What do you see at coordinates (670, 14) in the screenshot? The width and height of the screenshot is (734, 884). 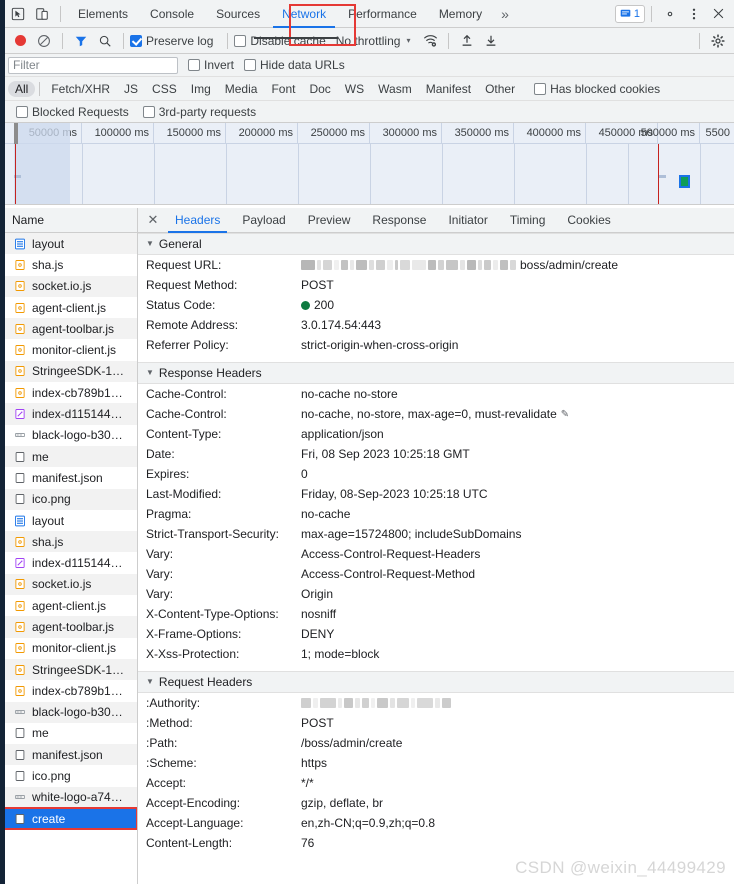 I see `gear-icon` at bounding box center [670, 14].